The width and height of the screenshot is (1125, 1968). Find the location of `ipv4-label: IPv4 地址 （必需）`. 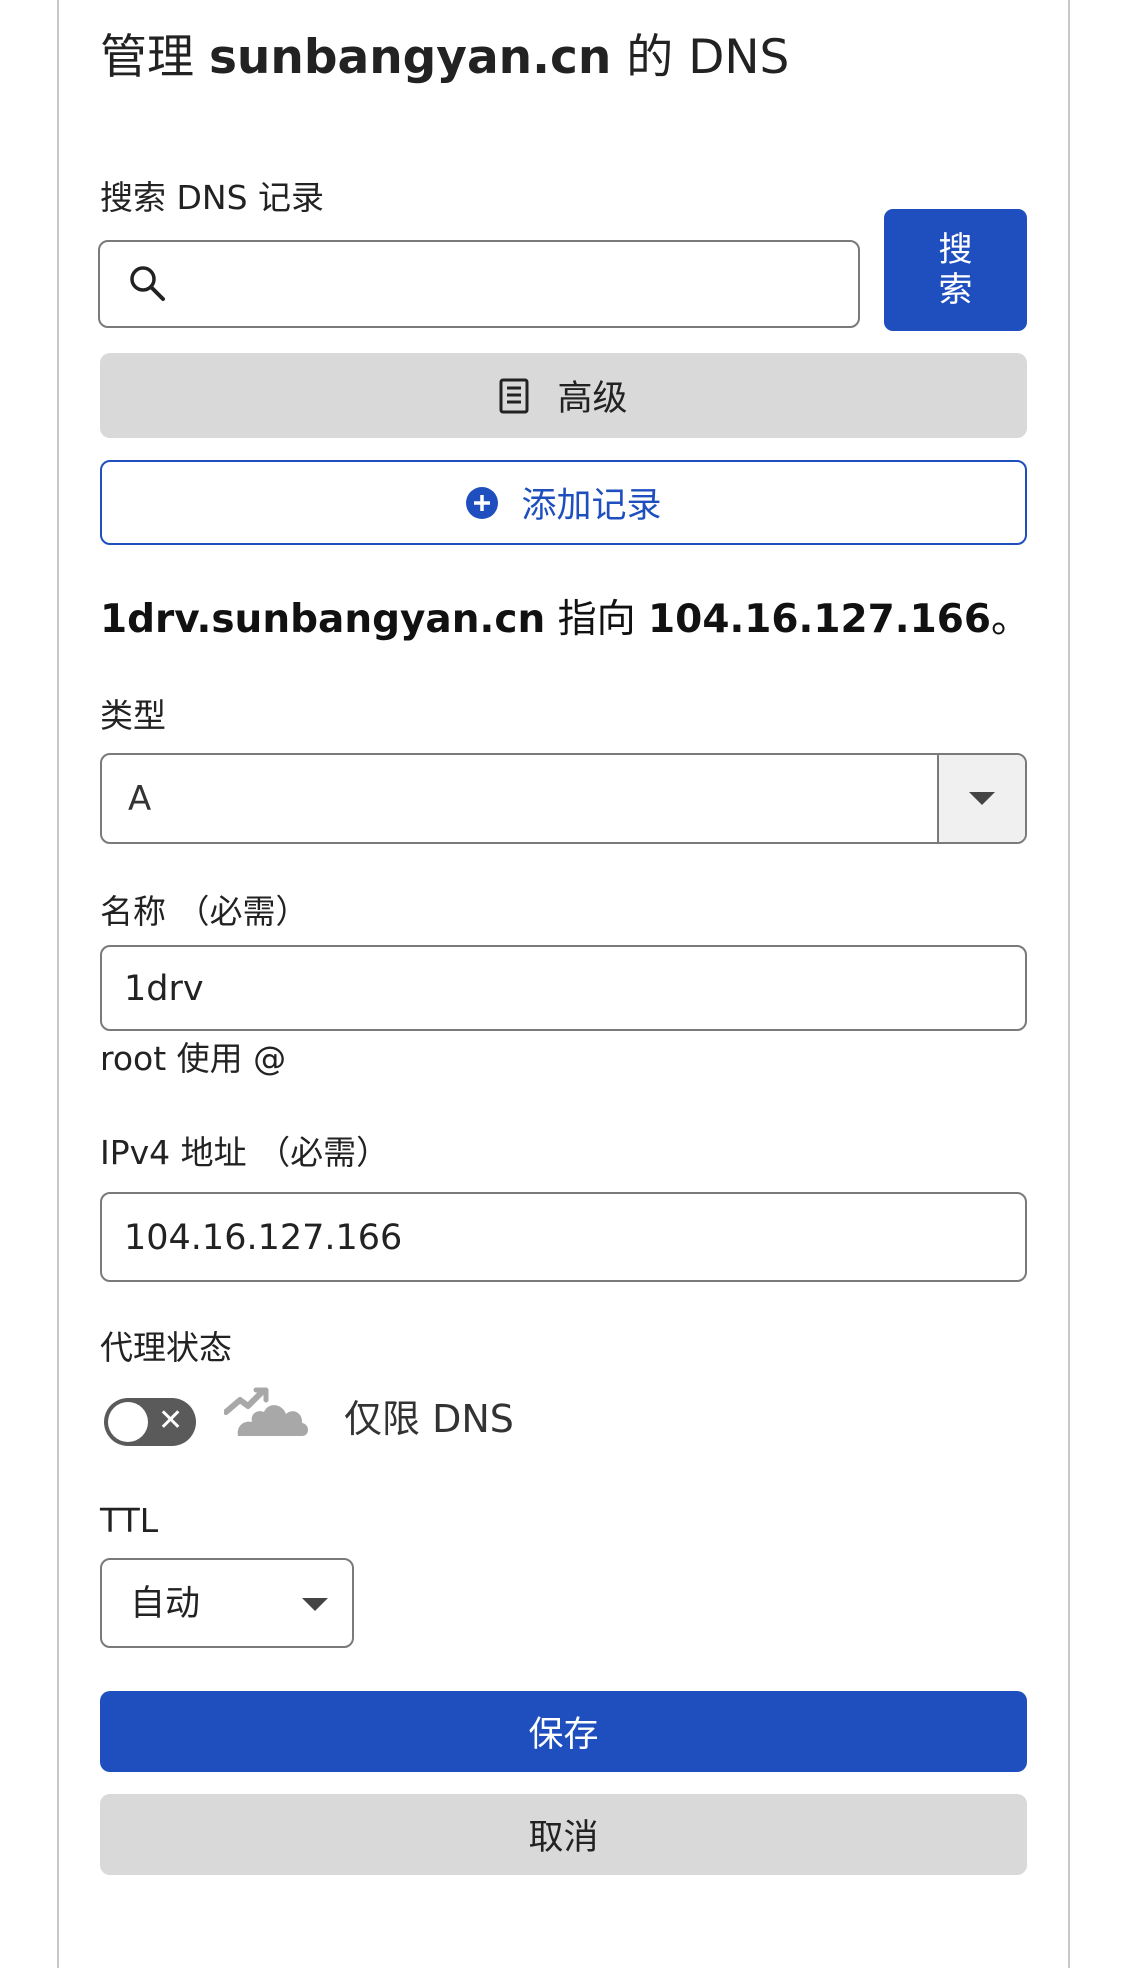

ipv4-label: IPv4 地址 （必需） is located at coordinates (245, 1152).